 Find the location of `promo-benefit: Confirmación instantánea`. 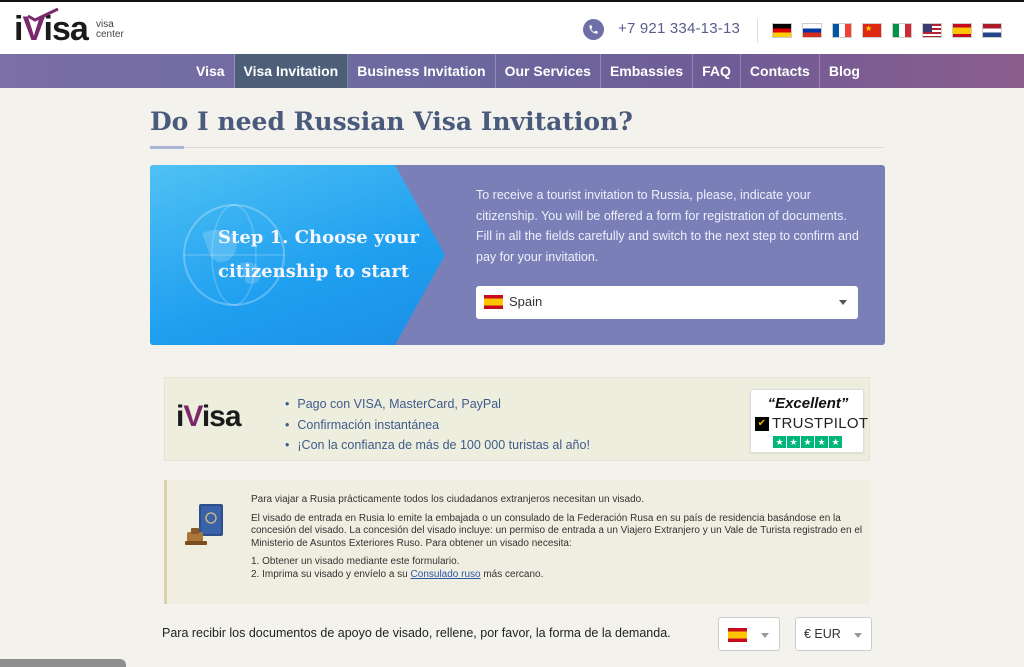

promo-benefit: Confirmación instantánea is located at coordinates (437, 425).